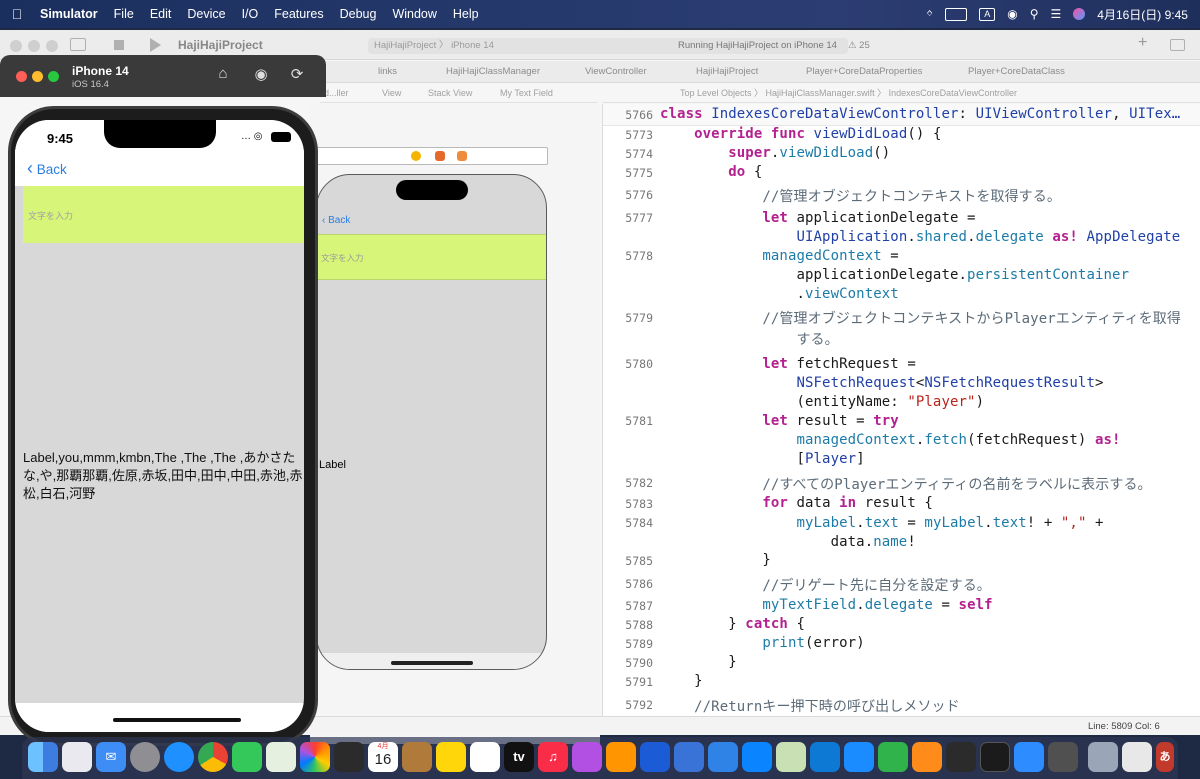 The image size is (1200, 779). I want to click on system-settings-icon, so click(145, 757).